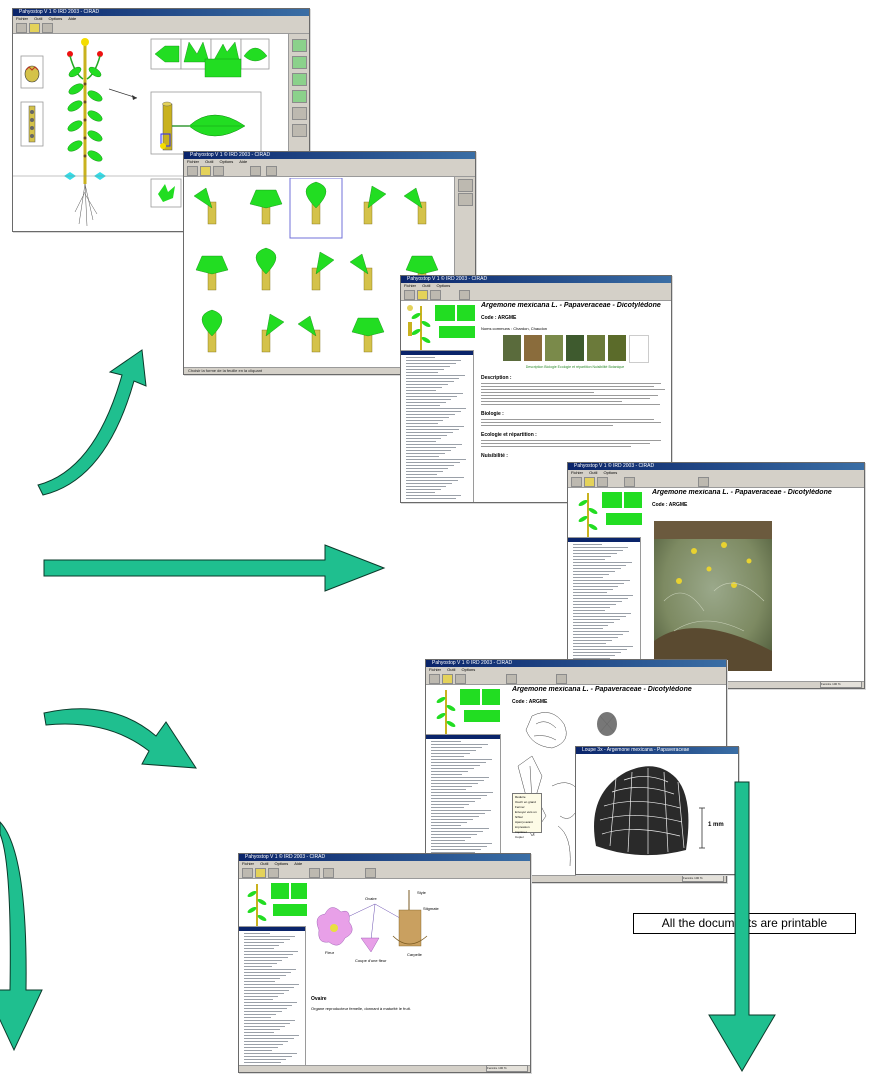 This screenshot has width=875, height=1077. I want to click on curved-up-arrow, so click(92, 422).